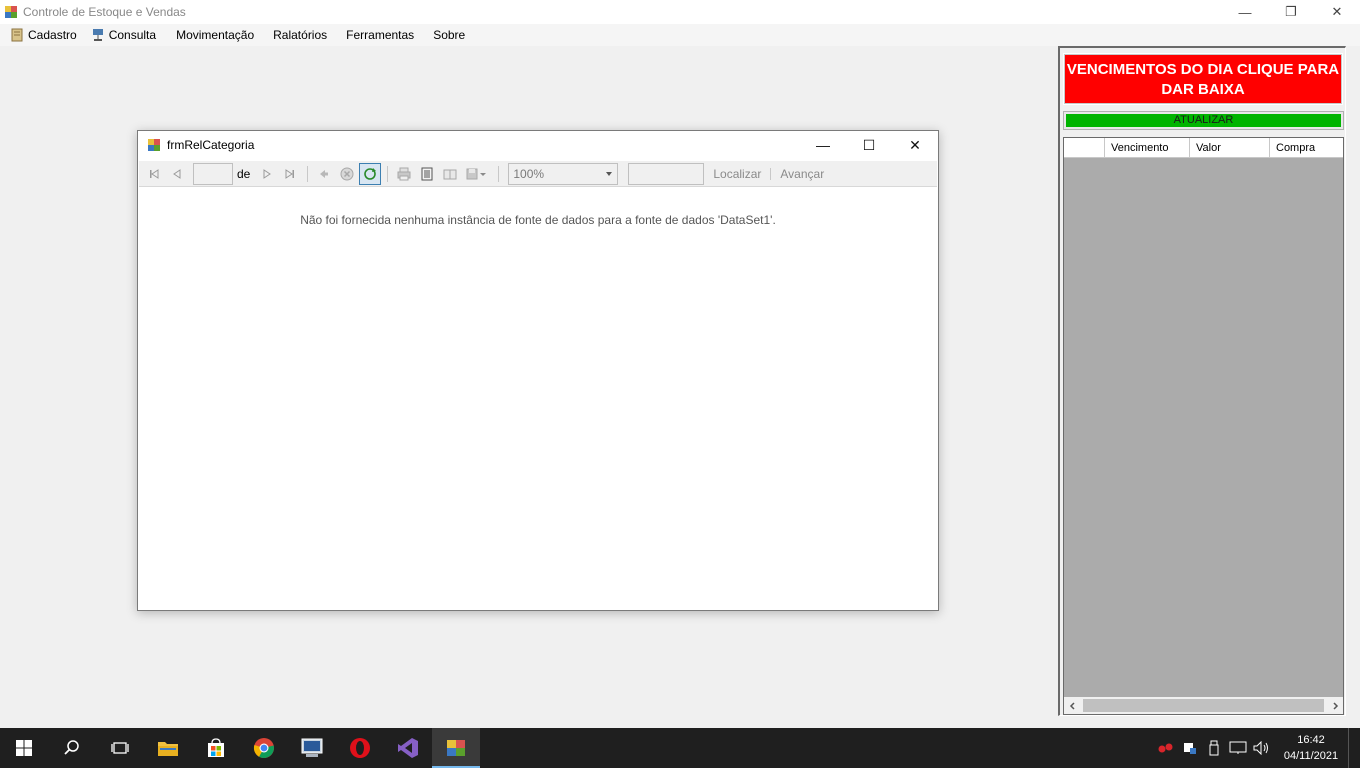 The image size is (1360, 768). What do you see at coordinates (52, 35) in the screenshot?
I see `menu-cadastro-label: Cadastro` at bounding box center [52, 35].